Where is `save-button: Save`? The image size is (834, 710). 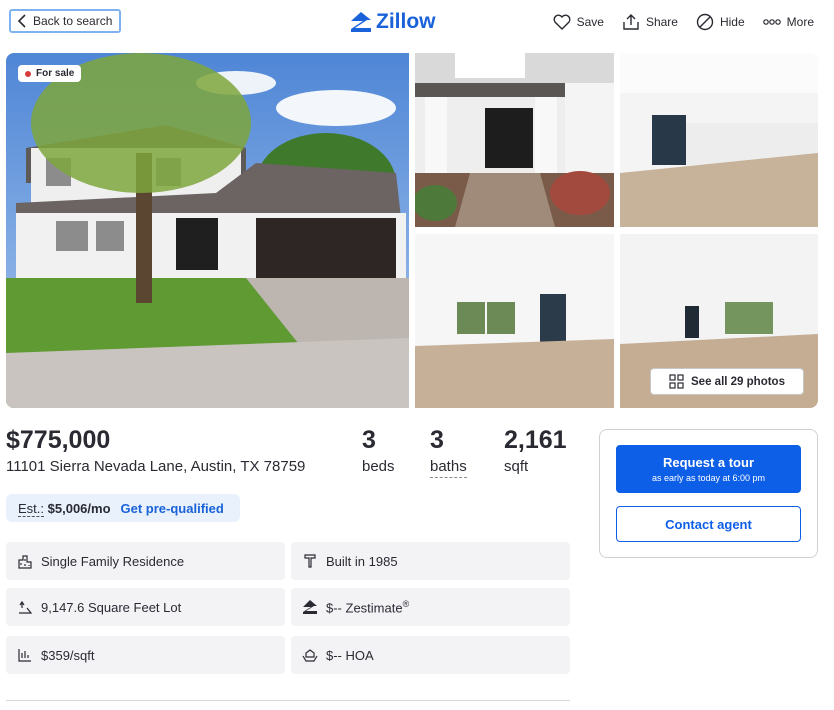 save-button: Save is located at coordinates (578, 22).